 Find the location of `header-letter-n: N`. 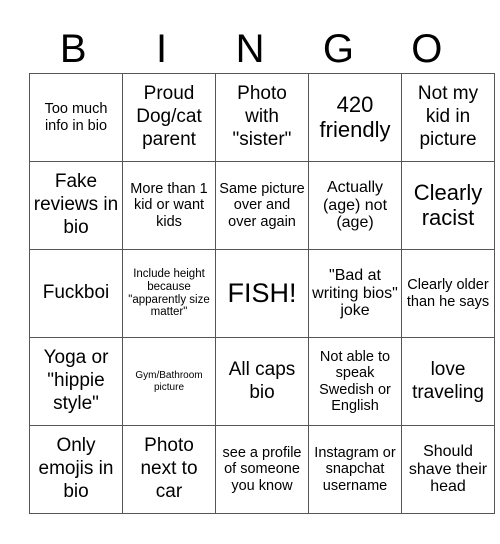

header-letter-n: N is located at coordinates (250, 49).